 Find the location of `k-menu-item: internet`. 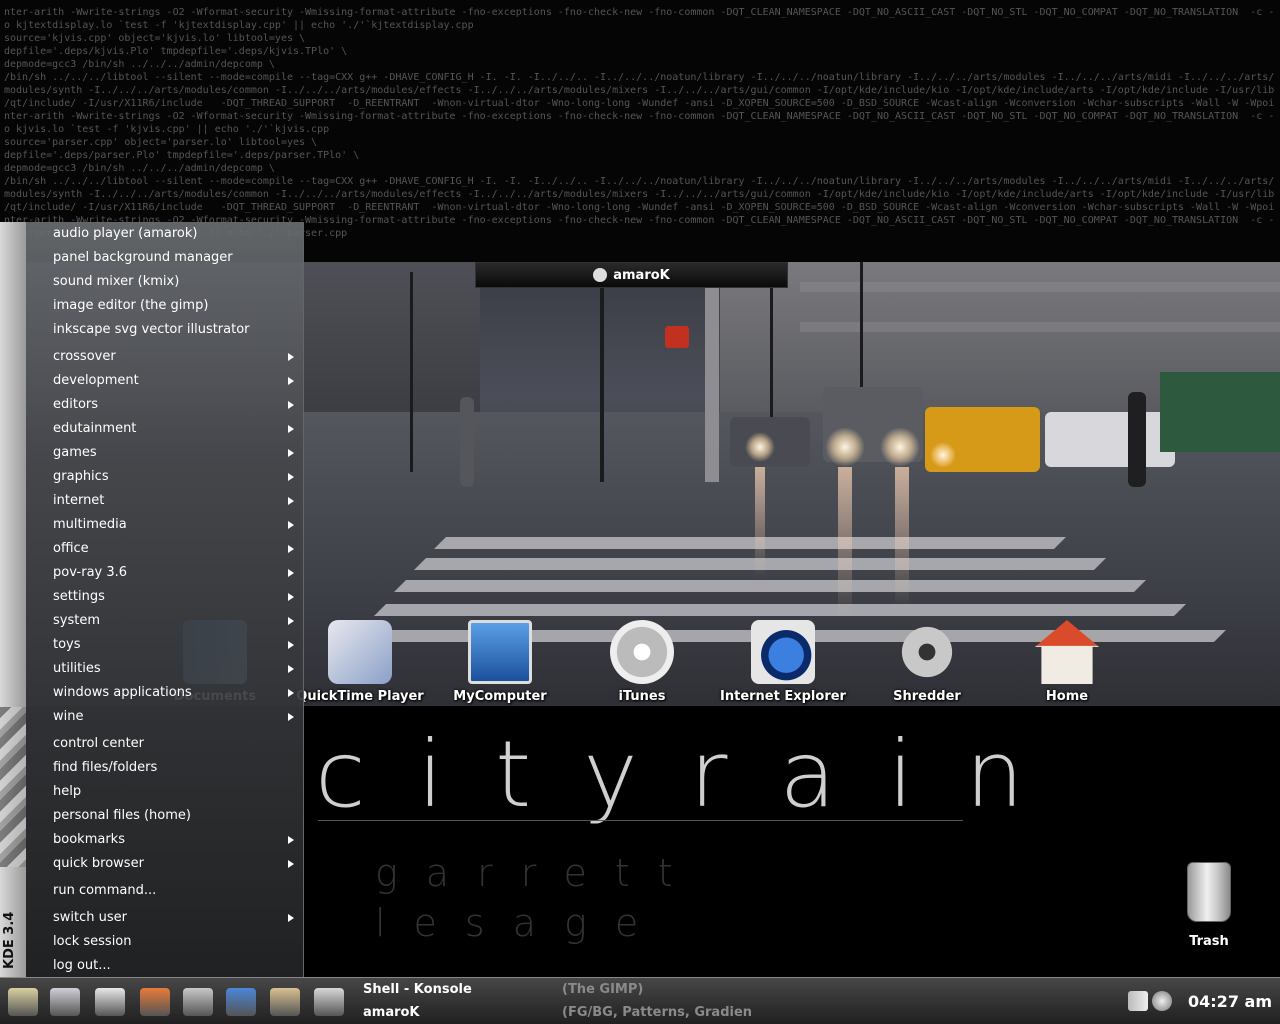

k-menu-item: internet is located at coordinates (165, 501).